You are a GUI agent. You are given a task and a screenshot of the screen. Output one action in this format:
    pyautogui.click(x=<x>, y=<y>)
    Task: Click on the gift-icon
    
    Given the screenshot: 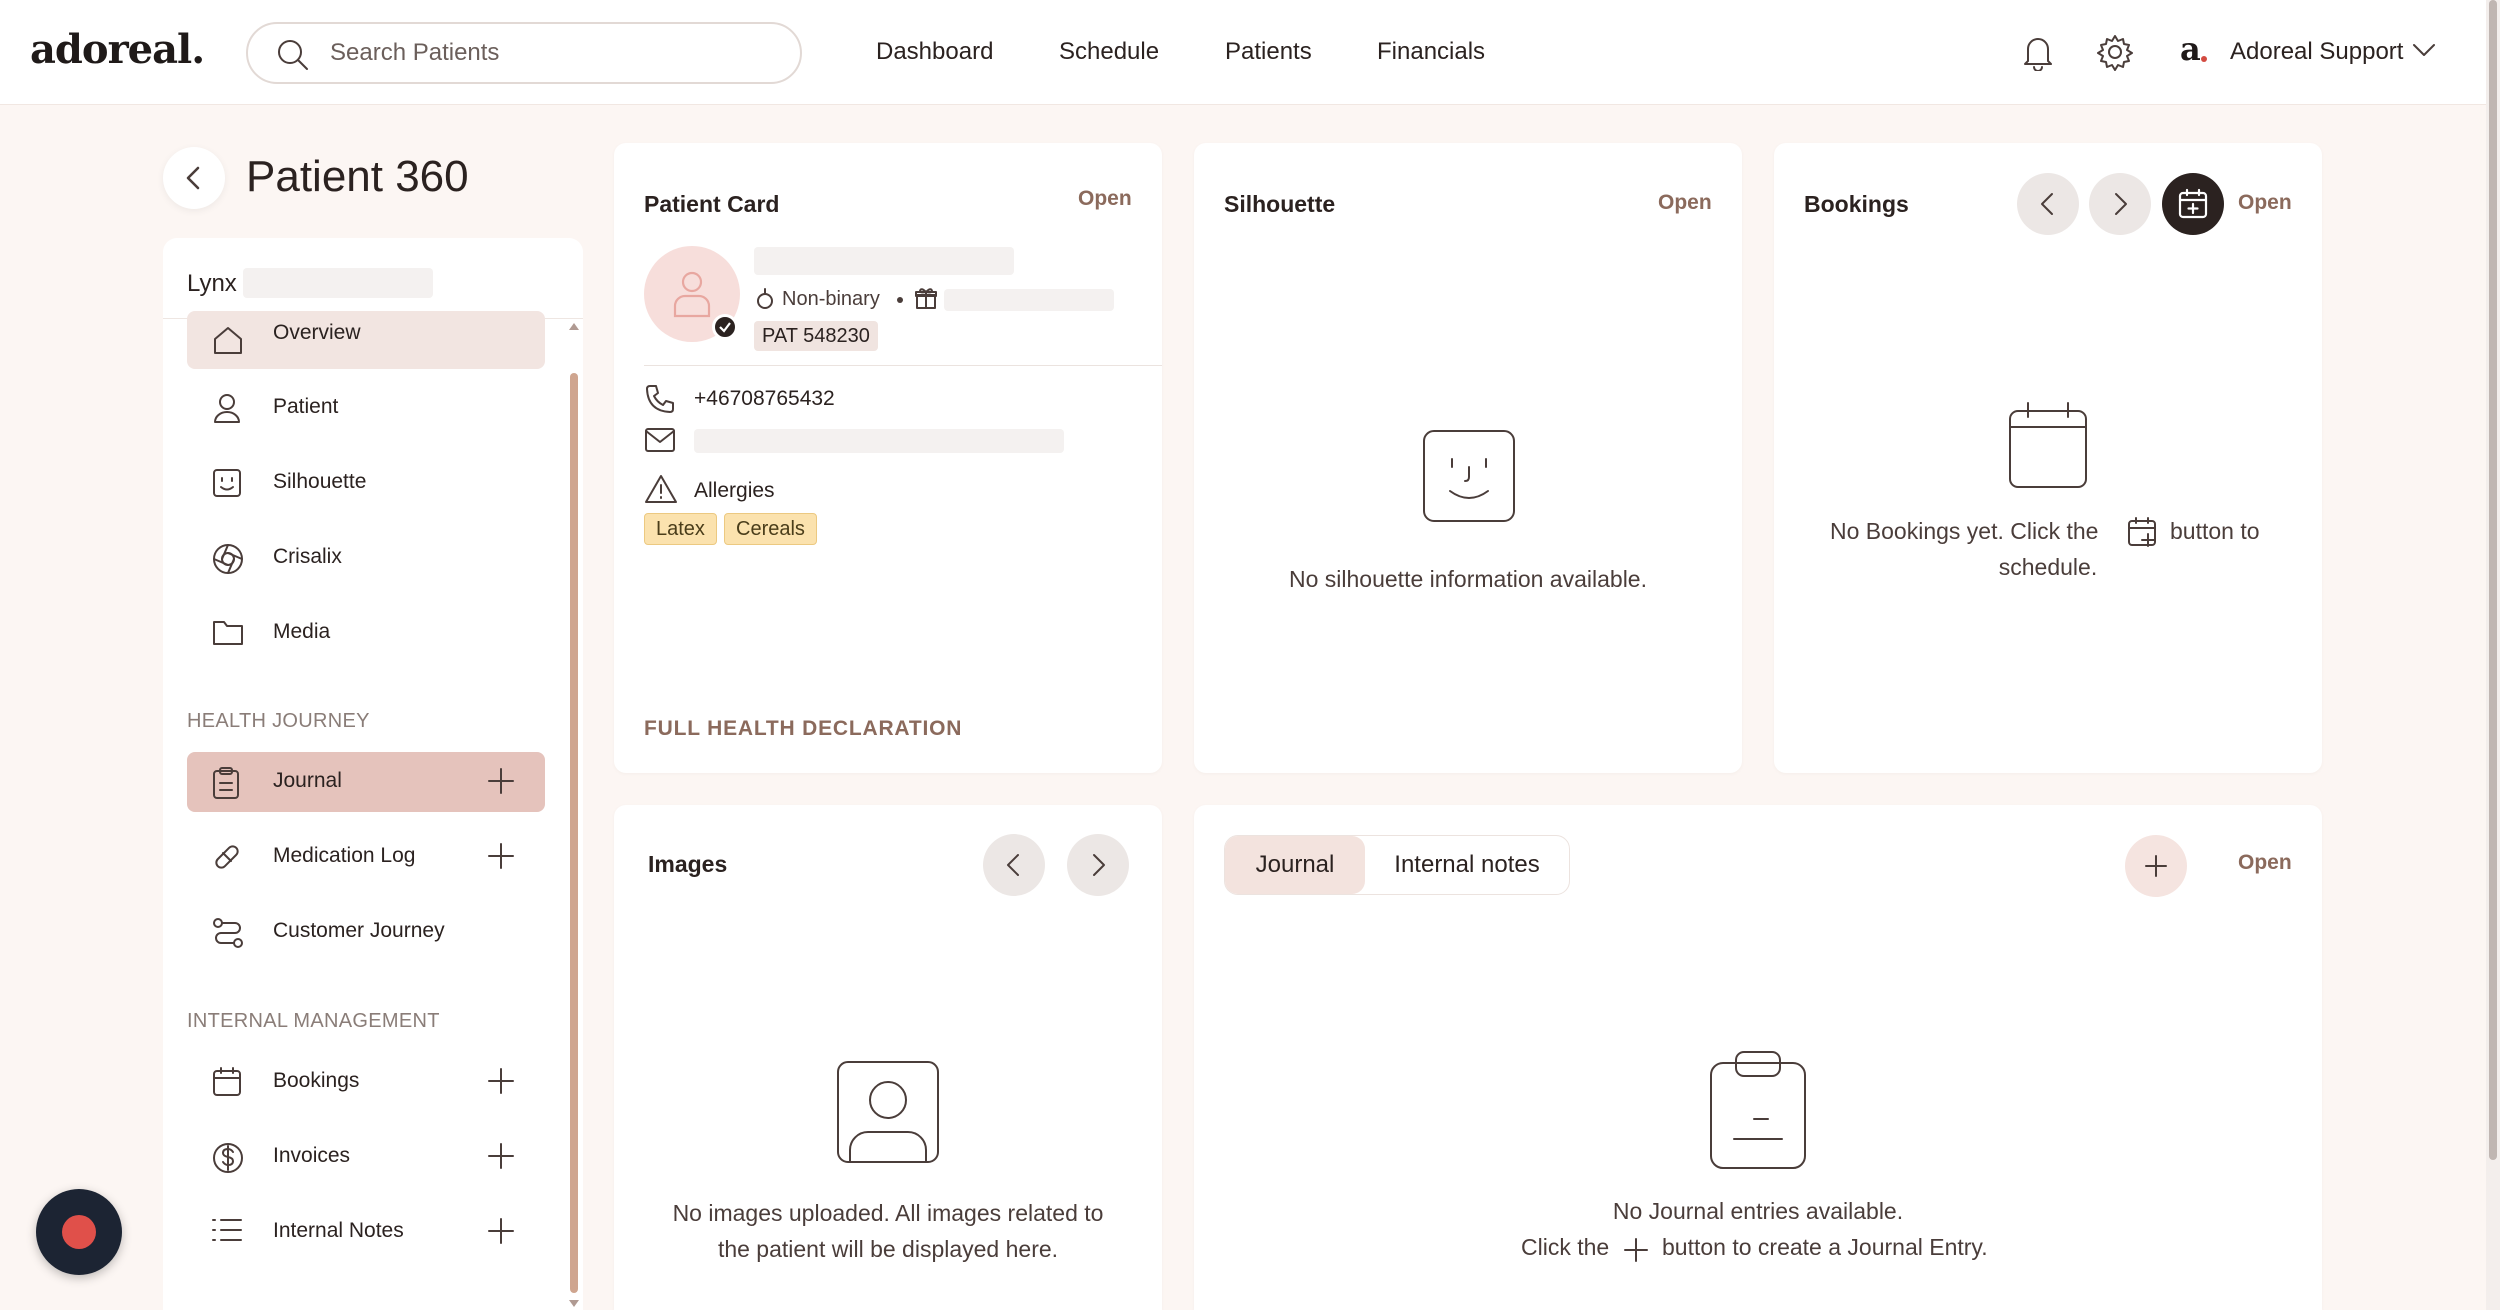 What is the action you would take?
    pyautogui.click(x=926, y=298)
    